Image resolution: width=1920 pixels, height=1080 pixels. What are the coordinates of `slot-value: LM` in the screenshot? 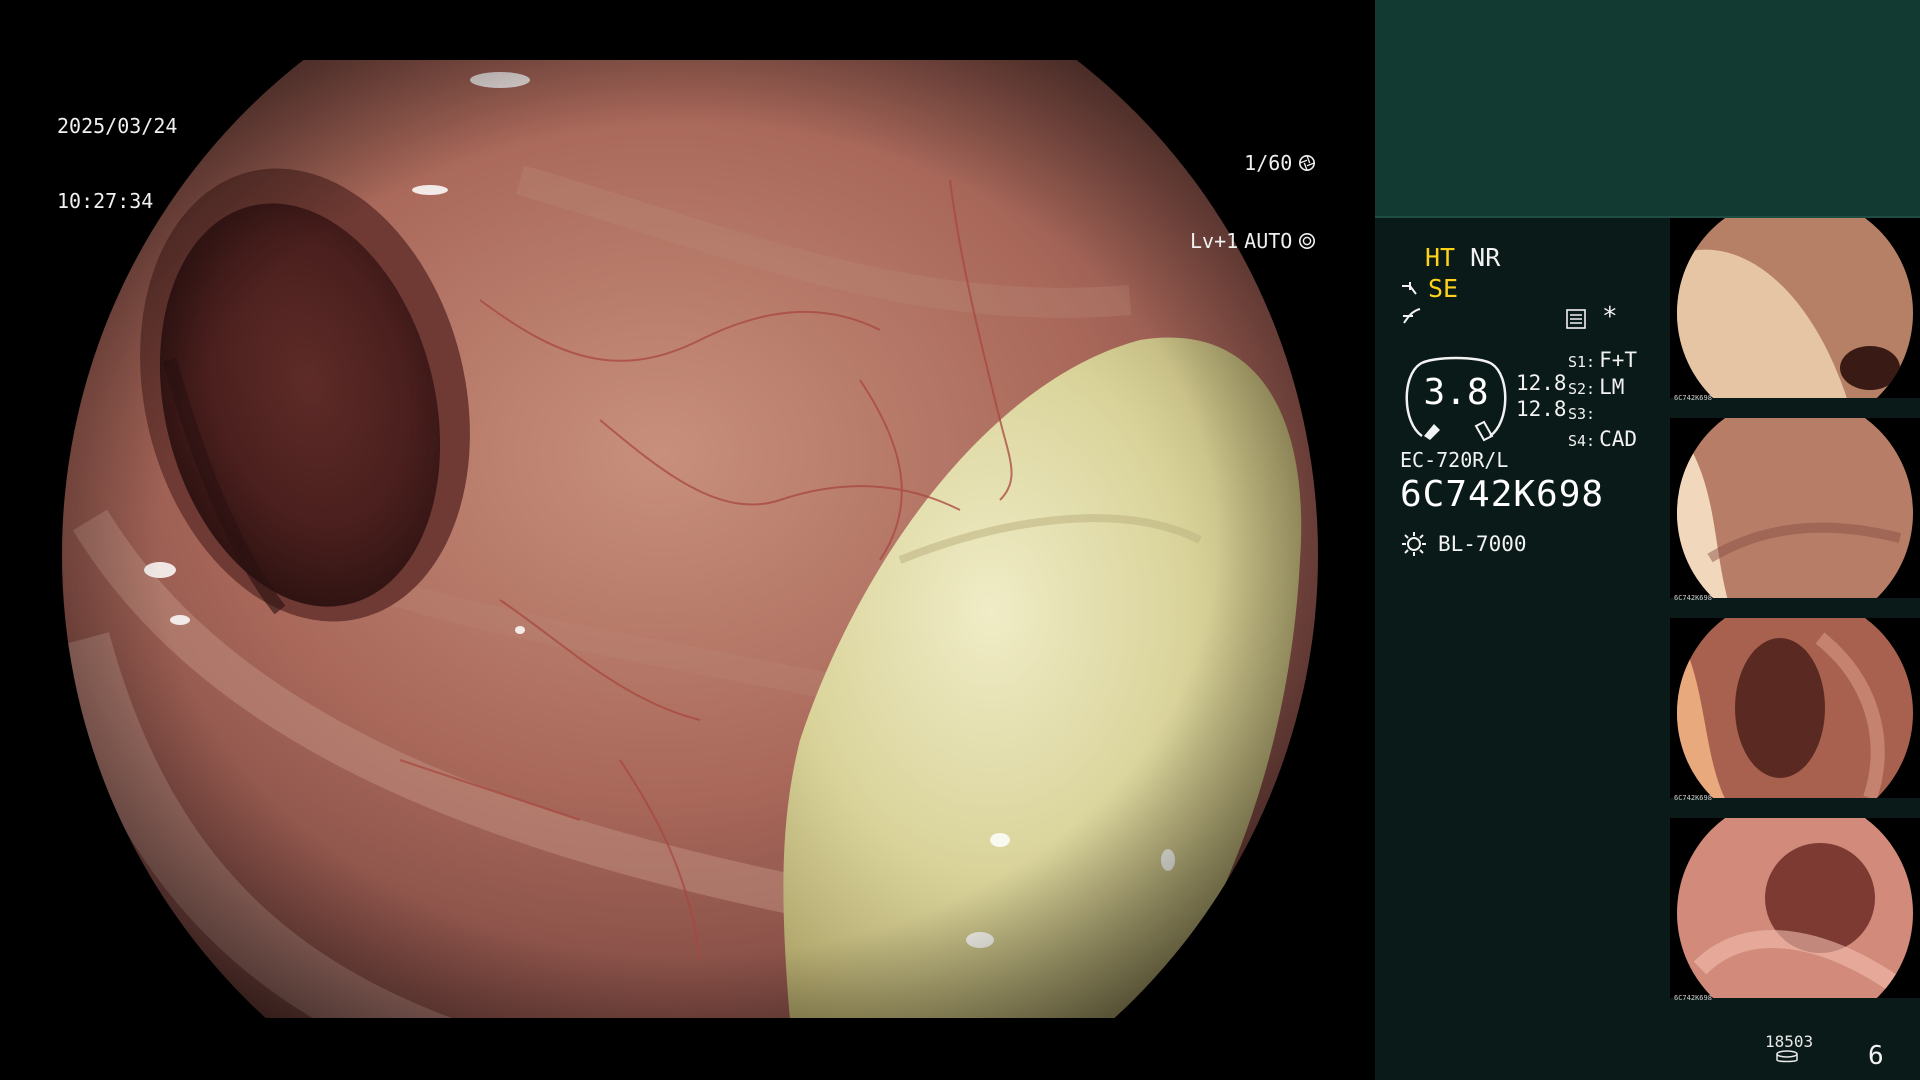 It's located at (1612, 387).